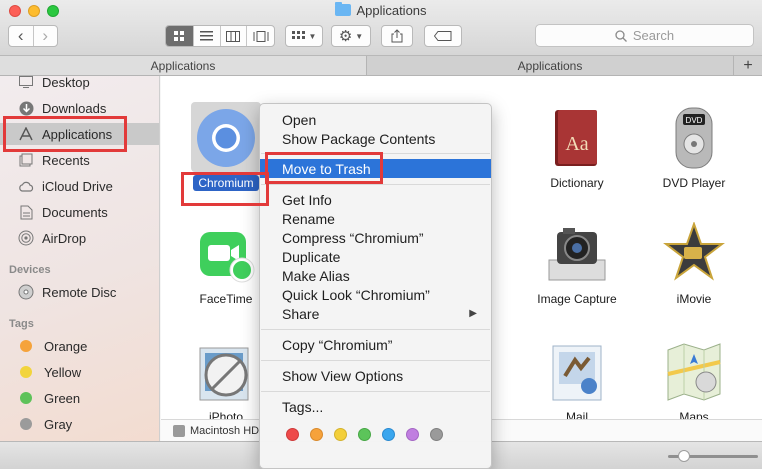 The width and height of the screenshot is (762, 469). I want to click on app-maps: Maps, so click(694, 382).